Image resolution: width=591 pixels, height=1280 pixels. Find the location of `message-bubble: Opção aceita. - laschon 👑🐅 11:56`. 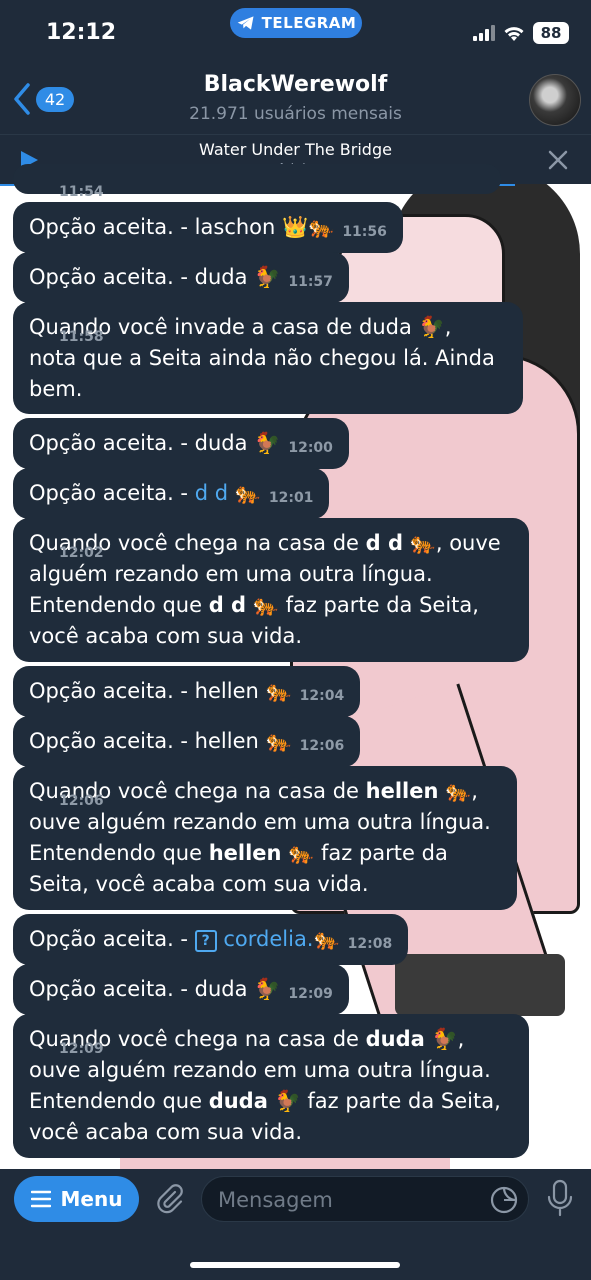

message-bubble: Opção aceita. - laschon 👑🐅 11:56 is located at coordinates (208, 227).